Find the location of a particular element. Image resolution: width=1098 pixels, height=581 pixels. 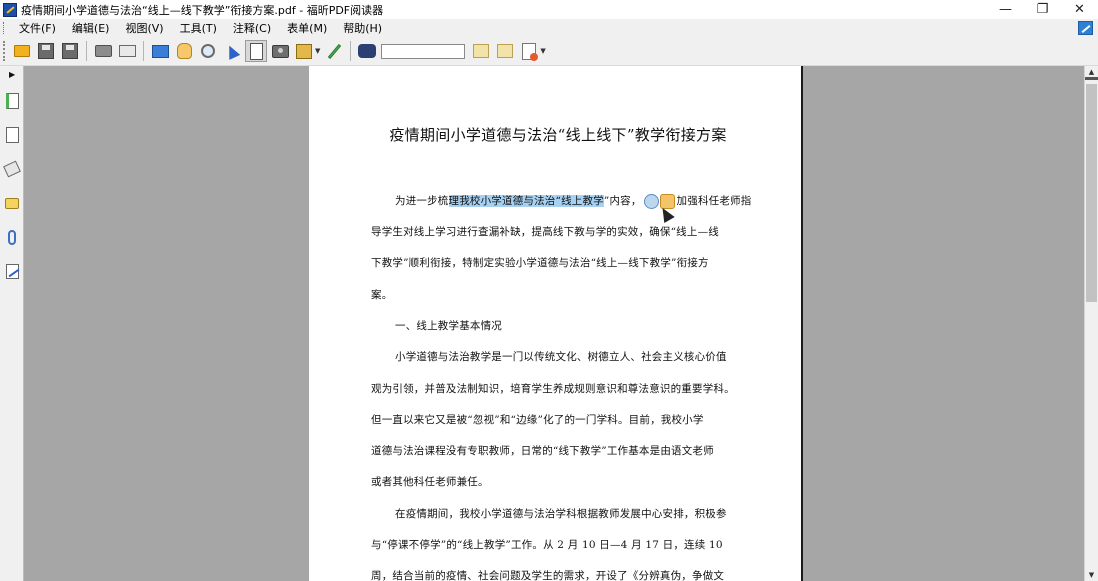

menu-view: 视图(V) is located at coordinates (144, 28).